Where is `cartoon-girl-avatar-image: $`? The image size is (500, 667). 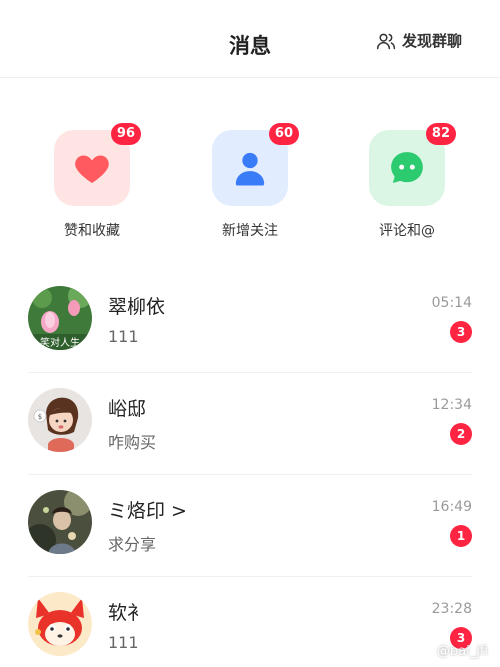 cartoon-girl-avatar-image: $ is located at coordinates (60, 420).